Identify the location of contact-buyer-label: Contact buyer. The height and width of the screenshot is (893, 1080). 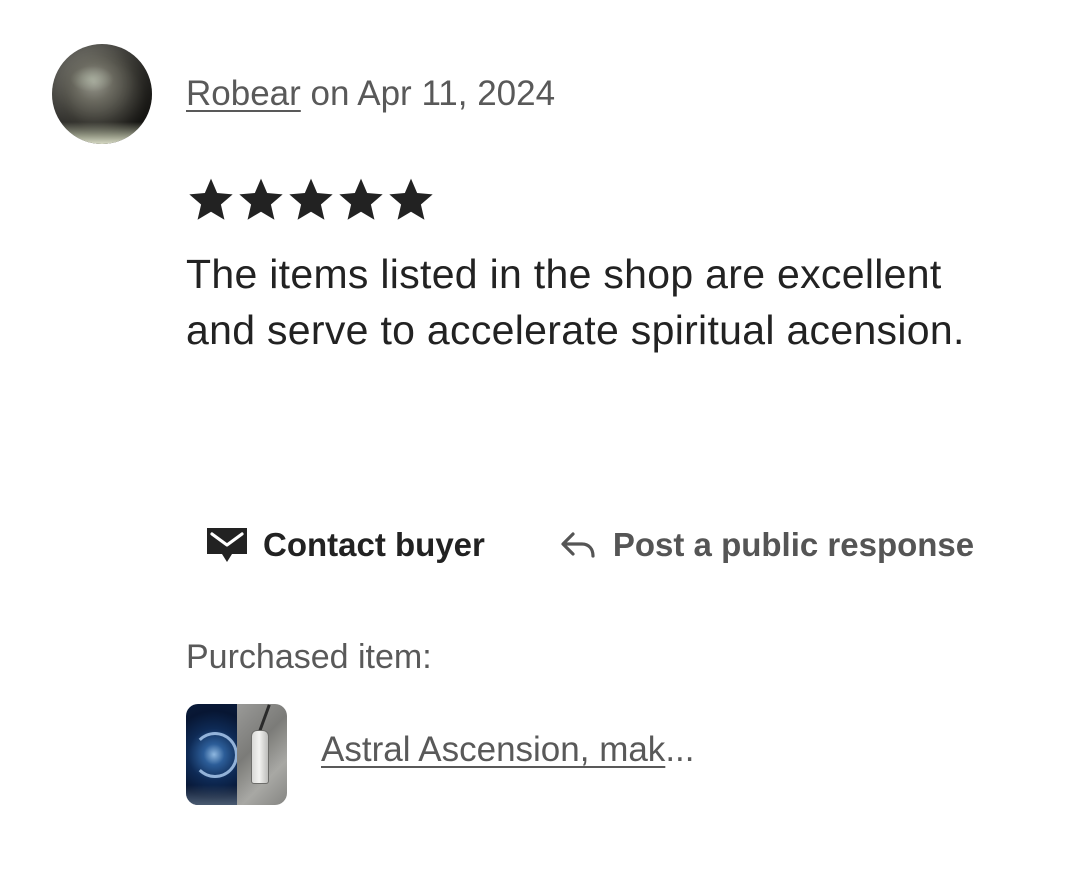
(374, 544).